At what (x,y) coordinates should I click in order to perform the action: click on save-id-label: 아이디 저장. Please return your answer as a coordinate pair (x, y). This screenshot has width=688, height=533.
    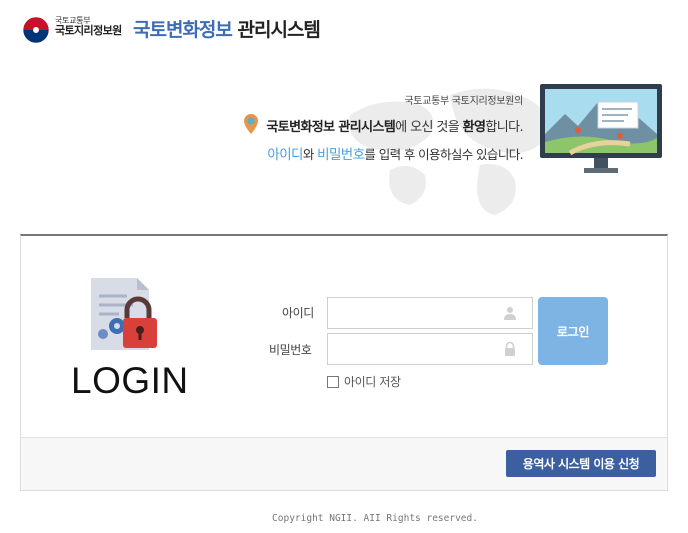
    Looking at the image, I should click on (372, 381).